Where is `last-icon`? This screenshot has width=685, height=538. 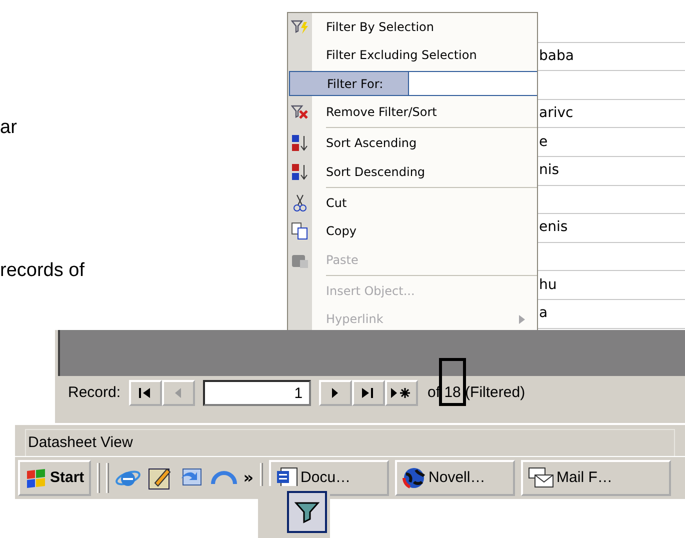
last-icon is located at coordinates (368, 393).